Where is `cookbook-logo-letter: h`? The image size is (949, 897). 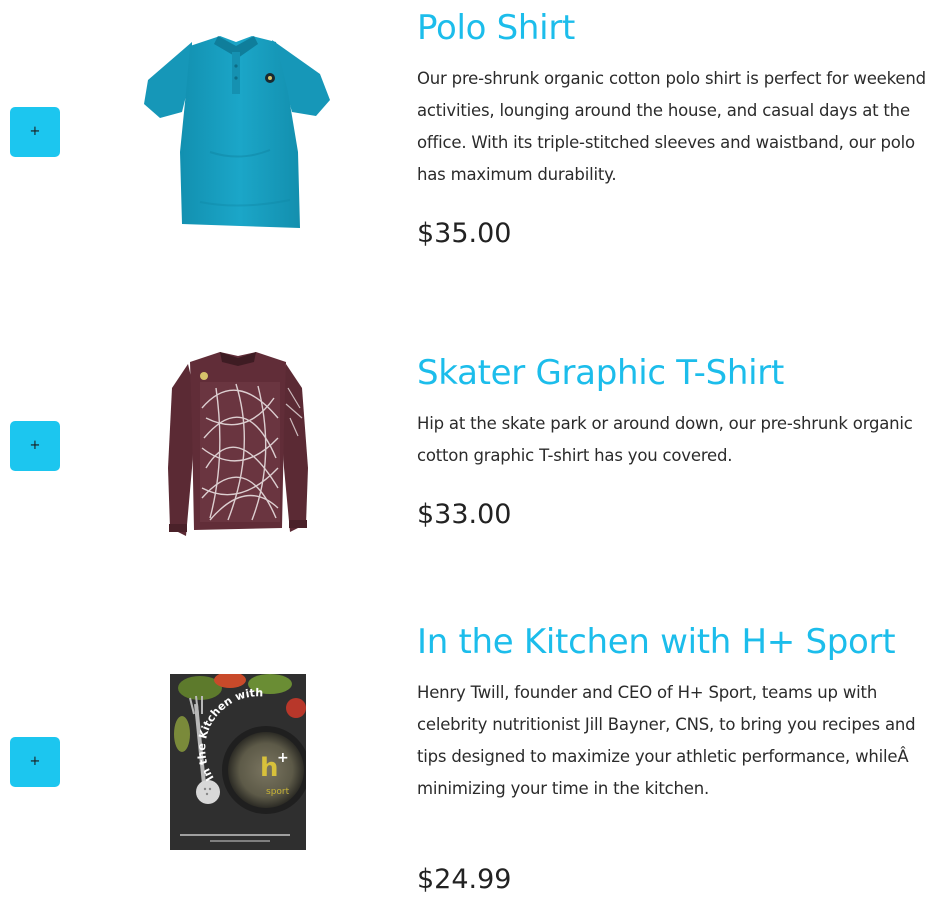 cookbook-logo-letter: h is located at coordinates (269, 768).